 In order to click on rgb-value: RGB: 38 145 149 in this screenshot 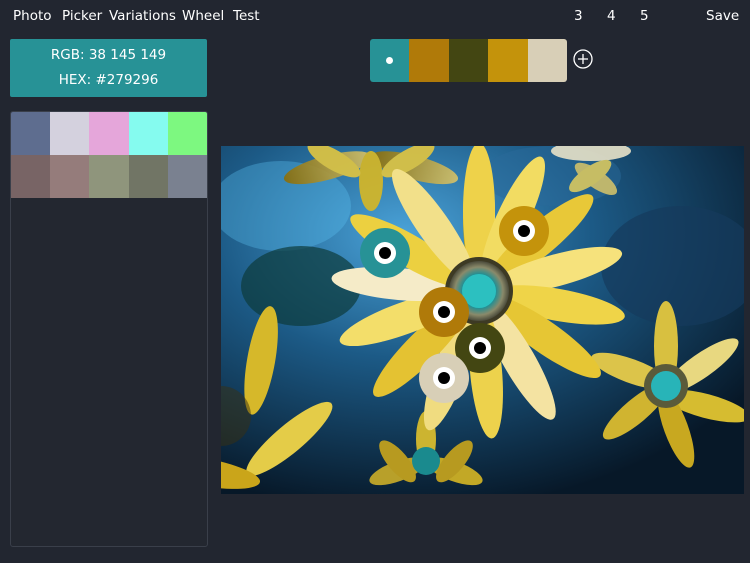, I will do `click(108, 55)`.